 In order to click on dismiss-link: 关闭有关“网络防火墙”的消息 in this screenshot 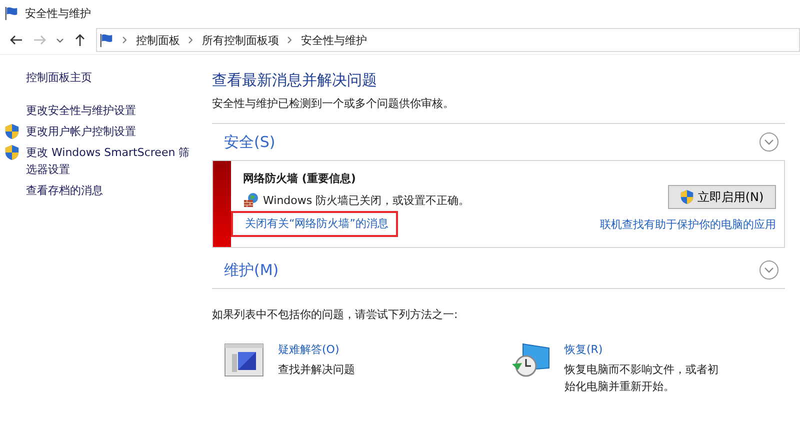, I will do `click(316, 223)`.